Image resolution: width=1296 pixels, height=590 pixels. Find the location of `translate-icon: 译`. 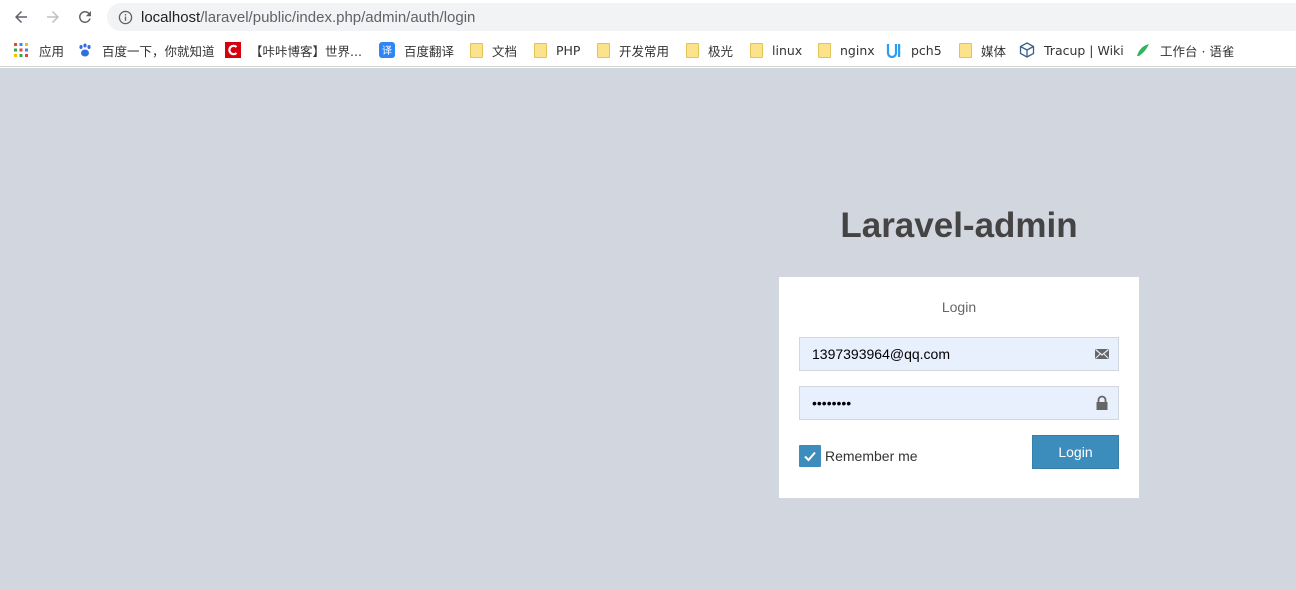

translate-icon: 译 is located at coordinates (387, 50).